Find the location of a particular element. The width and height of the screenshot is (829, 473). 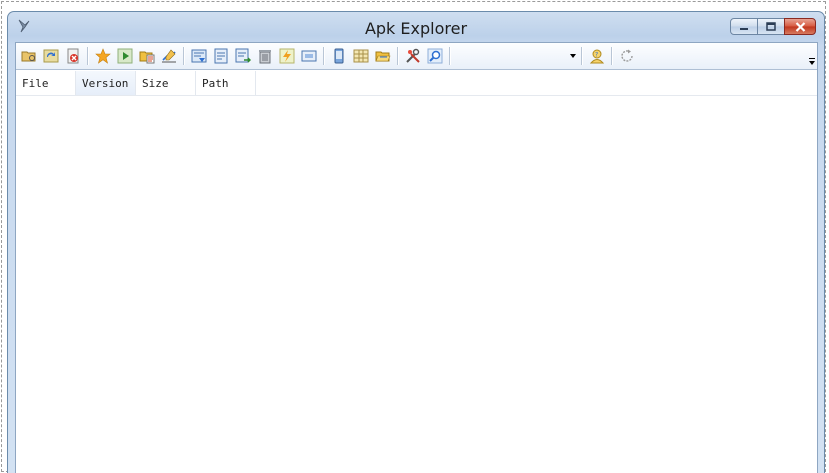

doc-export-icon is located at coordinates (243, 56).